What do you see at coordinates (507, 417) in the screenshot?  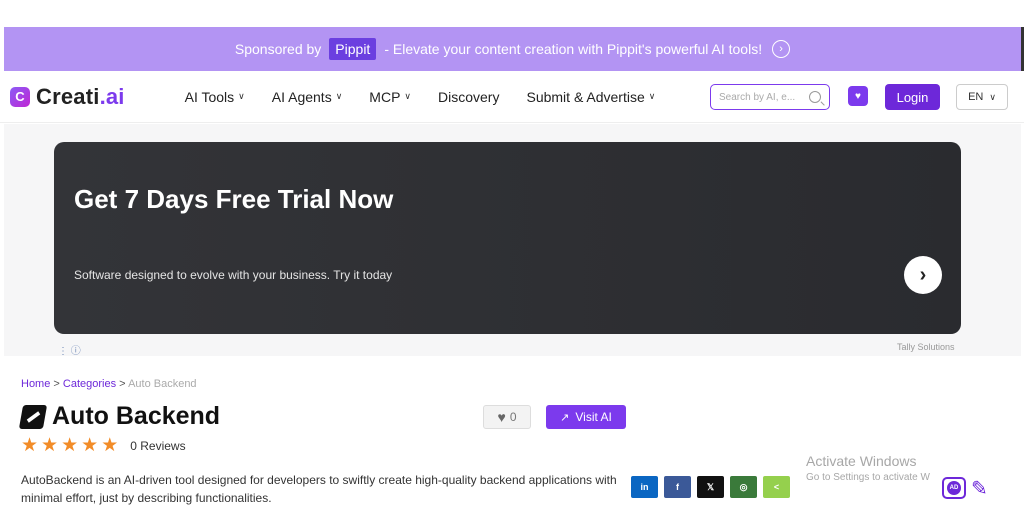 I see `like-button: ♥ 0` at bounding box center [507, 417].